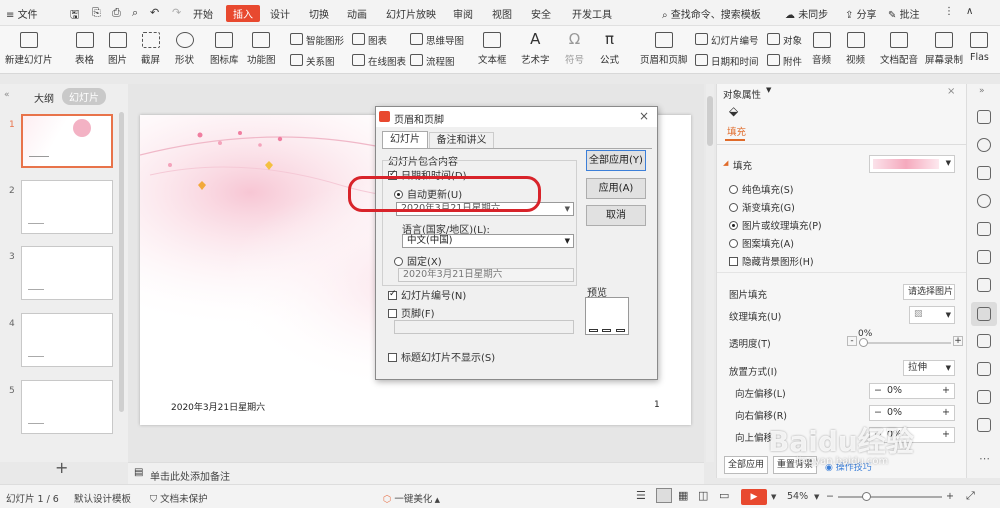 The width and height of the screenshot is (1000, 508). What do you see at coordinates (117, 49) in the screenshot?
I see `picture-button: 图片` at bounding box center [117, 49].